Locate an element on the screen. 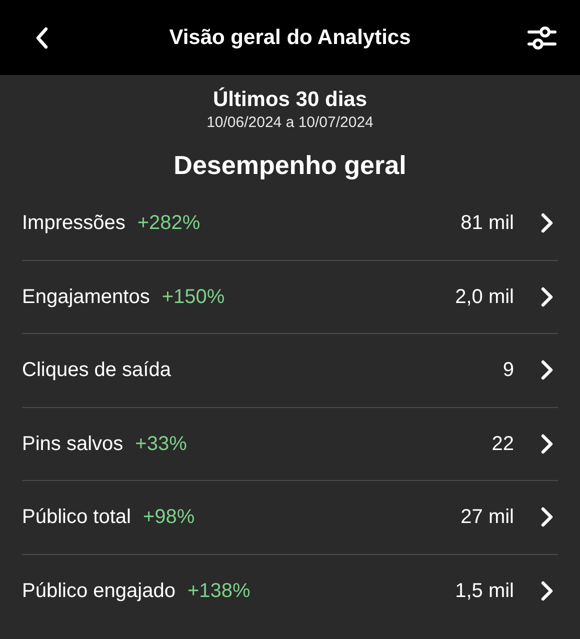  metric-change: +98% is located at coordinates (168, 517).